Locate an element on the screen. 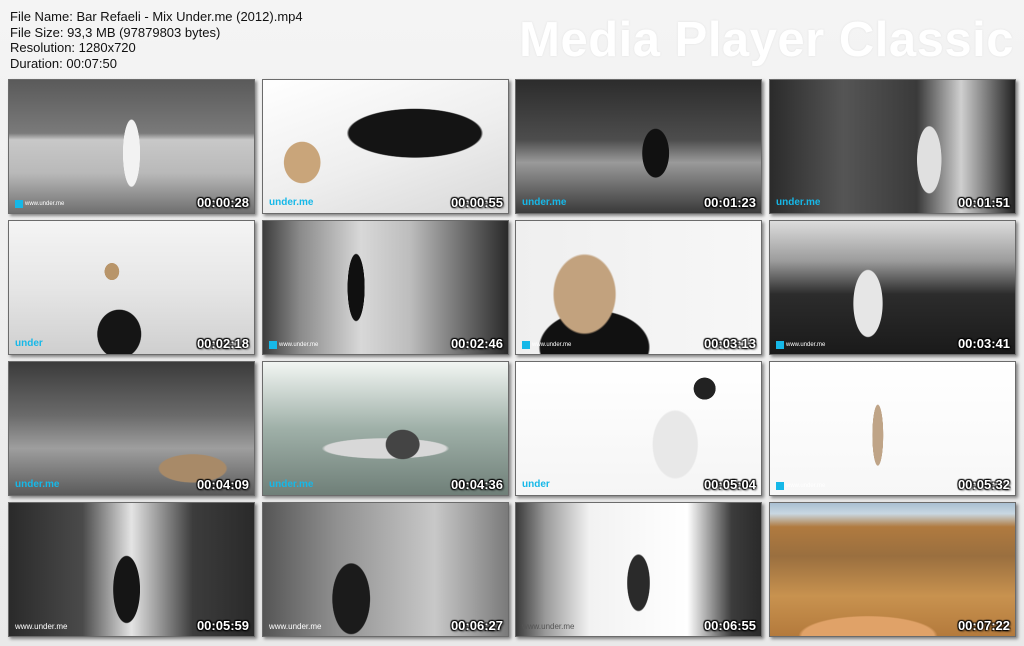 The image size is (1024, 646). thumbnail: under.me 00:04:09 is located at coordinates (131, 428).